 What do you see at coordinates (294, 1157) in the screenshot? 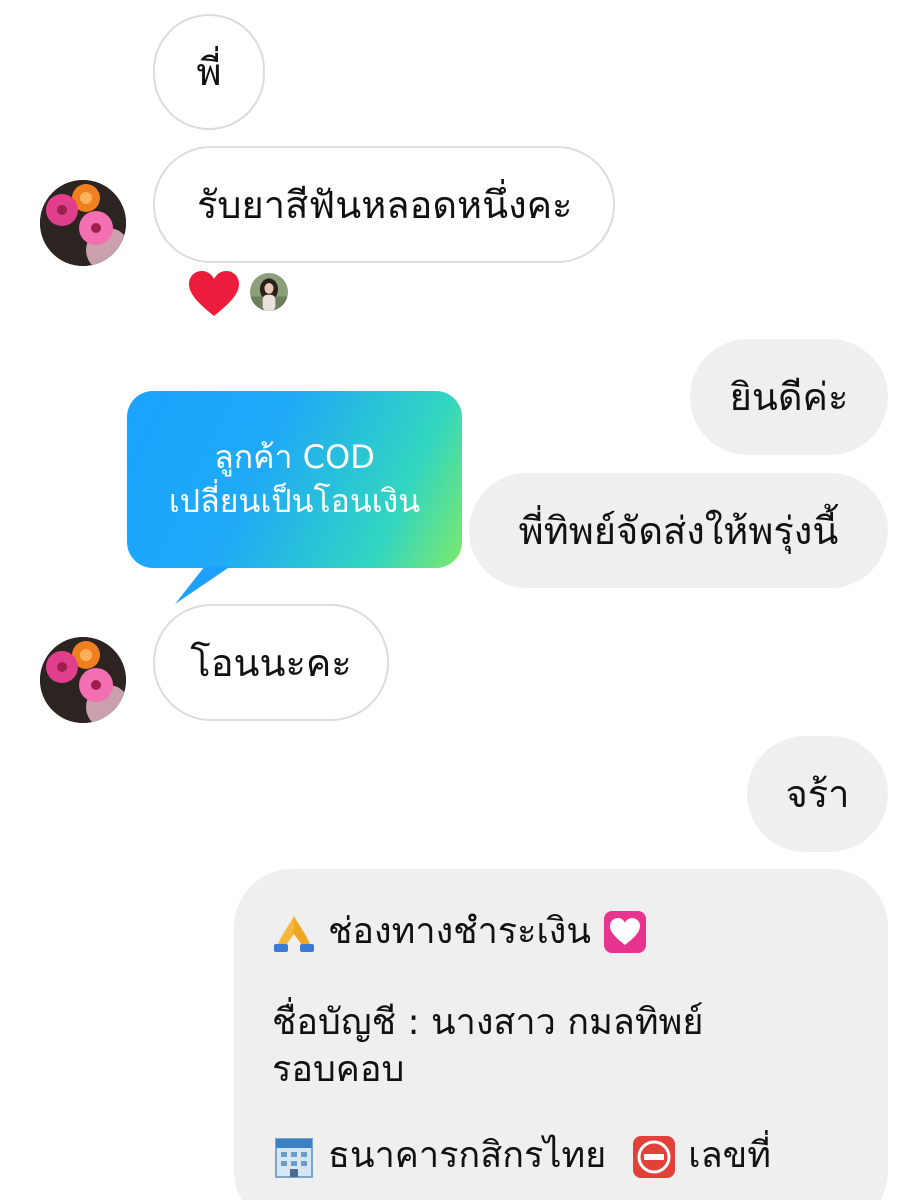
I see `atm-building-icon` at bounding box center [294, 1157].